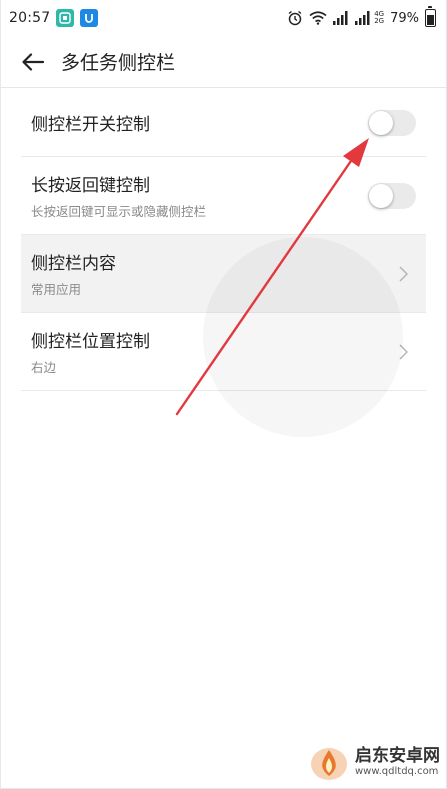 The height and width of the screenshot is (789, 447). What do you see at coordinates (90, 186) in the screenshot?
I see `setting-title: 长按返回键控制` at bounding box center [90, 186].